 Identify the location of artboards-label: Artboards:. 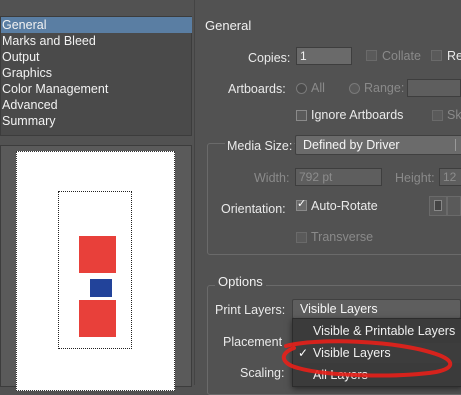
(257, 89).